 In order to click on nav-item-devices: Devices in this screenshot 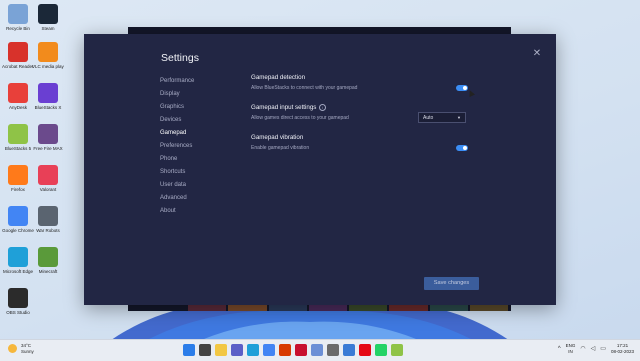, I will do `click(177, 120)`.